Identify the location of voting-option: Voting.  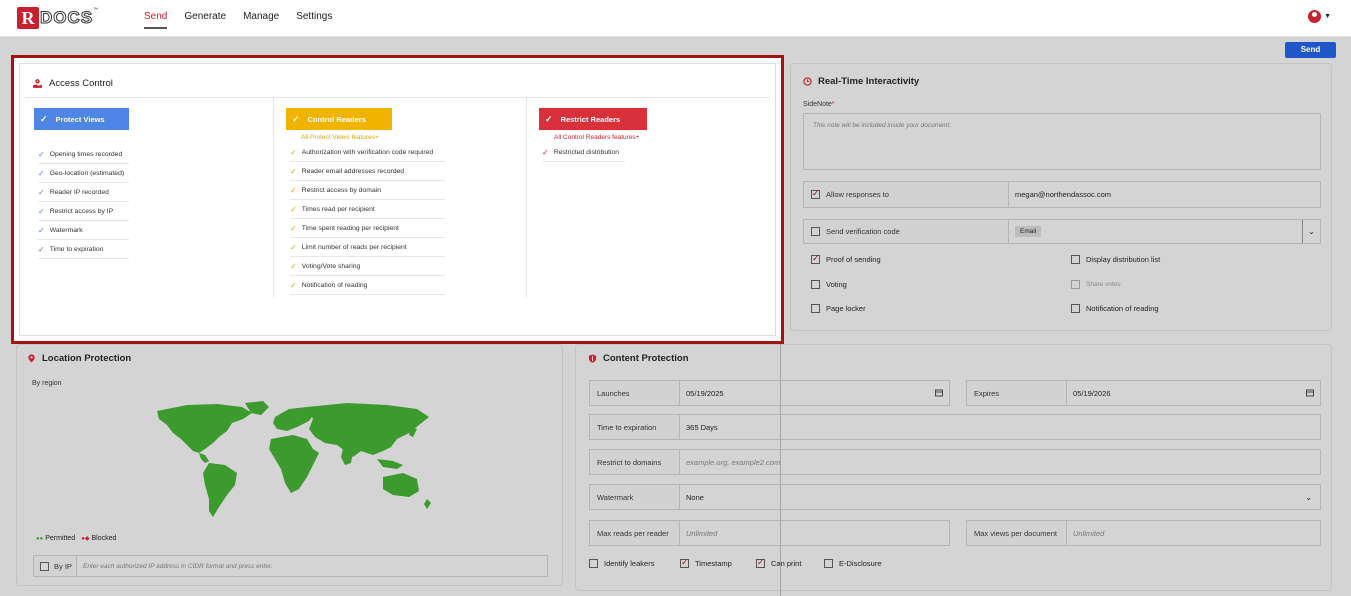
(829, 284).